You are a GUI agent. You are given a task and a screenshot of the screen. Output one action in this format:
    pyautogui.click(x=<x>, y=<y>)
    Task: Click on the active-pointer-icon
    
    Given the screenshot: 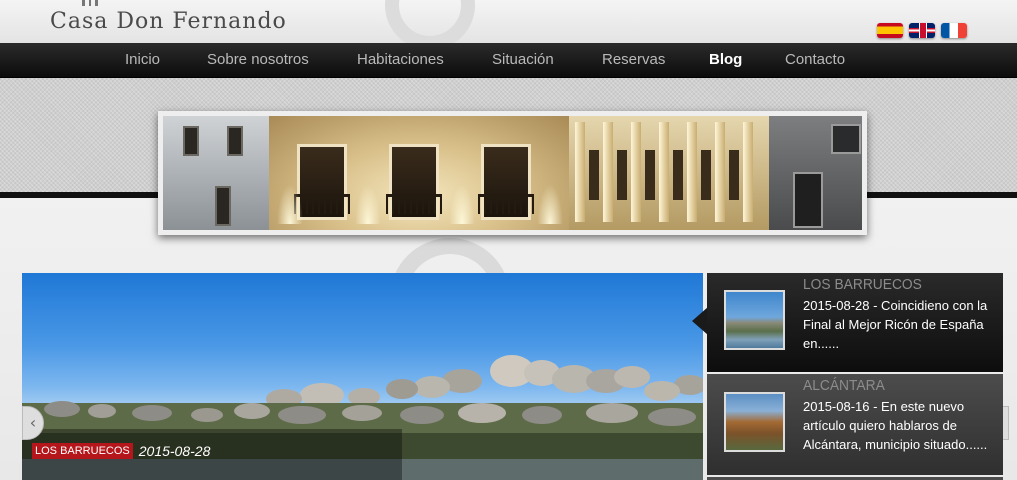 What is the action you would take?
    pyautogui.click(x=700, y=321)
    